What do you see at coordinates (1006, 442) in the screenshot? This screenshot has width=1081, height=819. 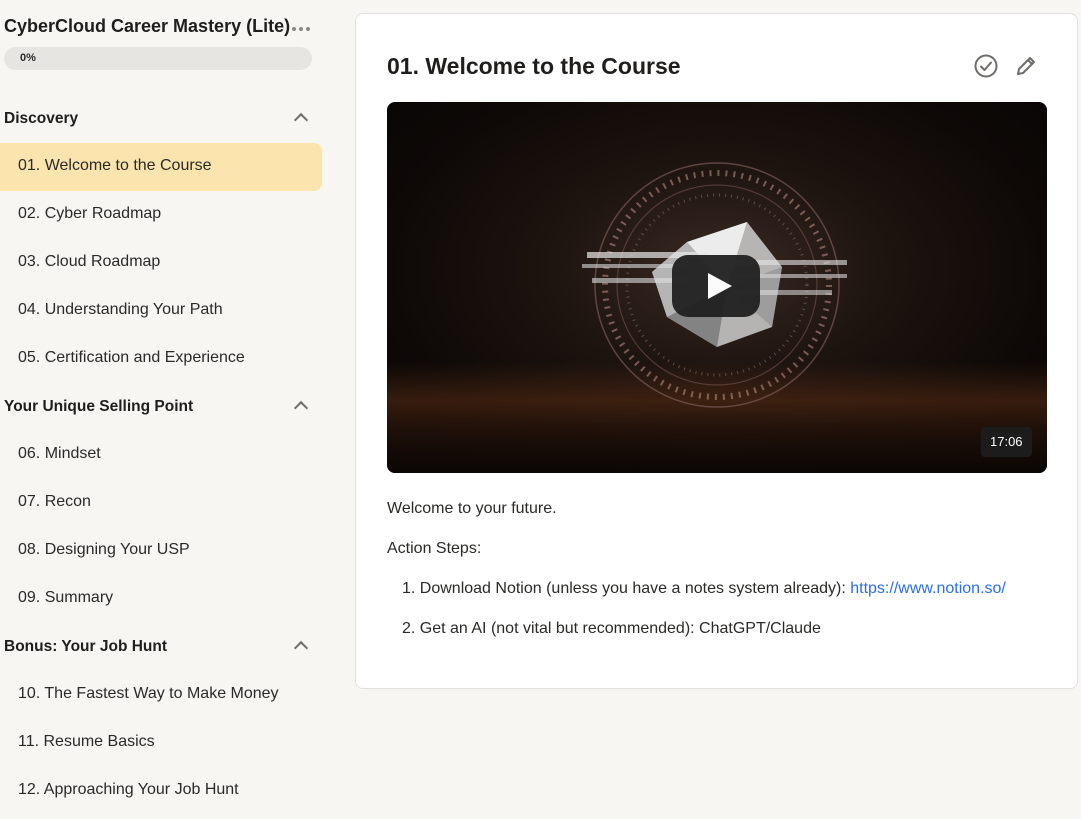 I see `video-duration: 17:06` at bounding box center [1006, 442].